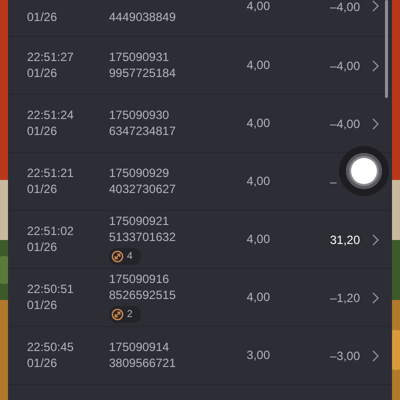 This screenshot has height=400, width=400. Describe the element at coordinates (50, 173) in the screenshot. I see `record-time: 22:51:21` at that location.